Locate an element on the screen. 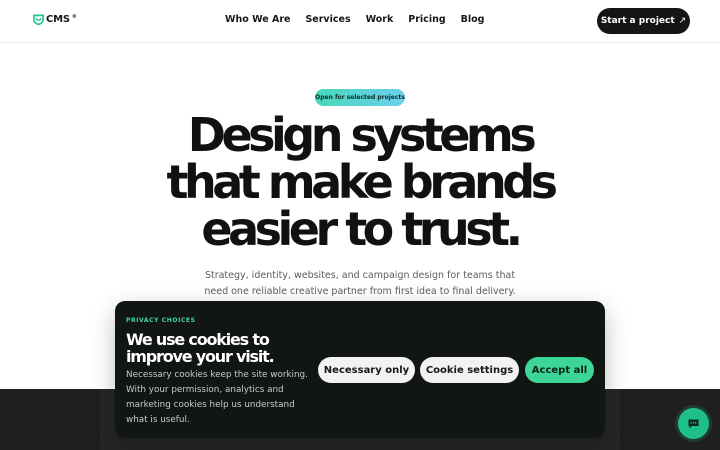 This screenshot has height=450, width=720. chat-bubble-icon is located at coordinates (693, 423).